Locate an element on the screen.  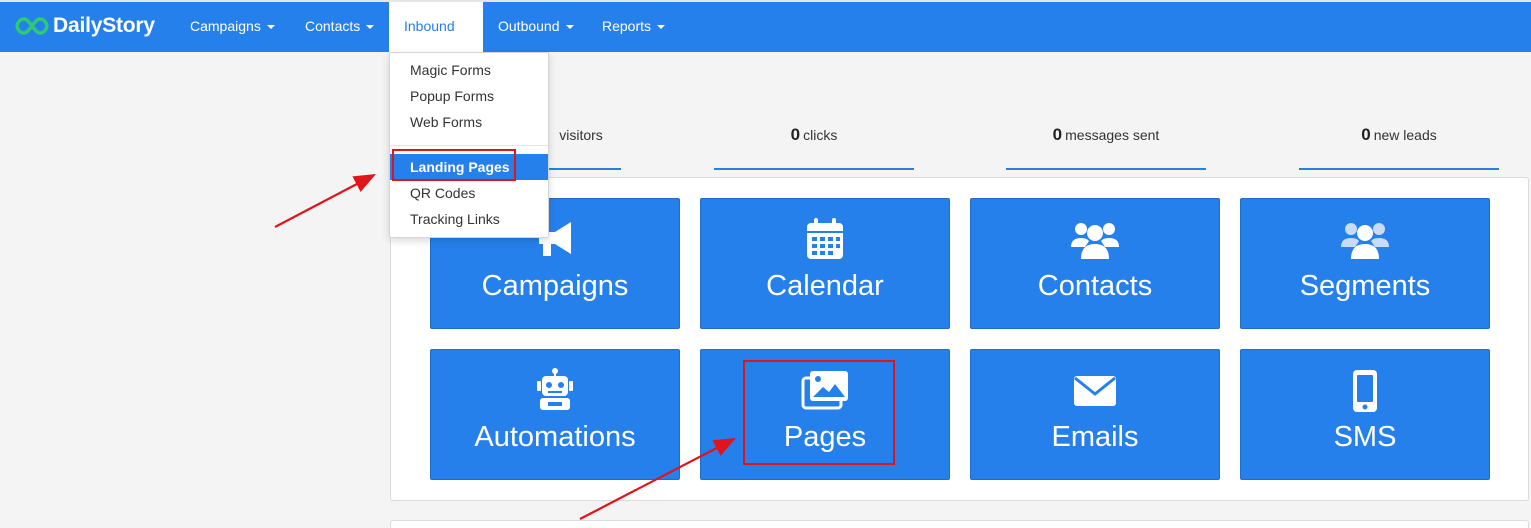
nav-inbound: Inbound is located at coordinates (436, 40).